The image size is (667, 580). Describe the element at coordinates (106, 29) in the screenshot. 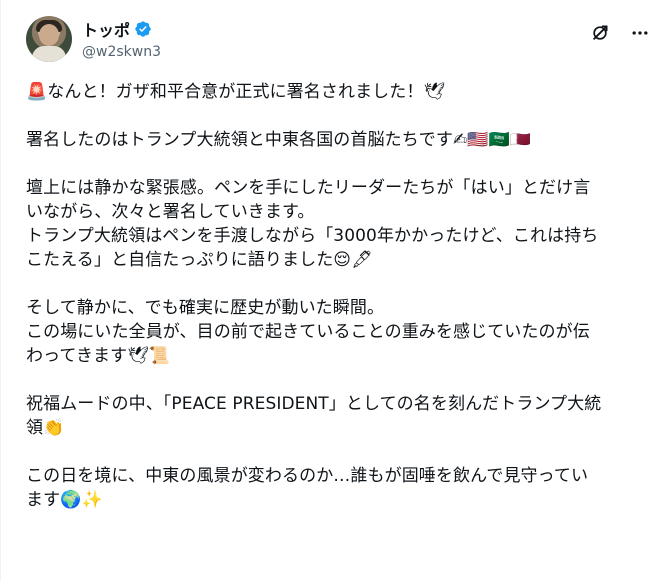

I see `display-name: トッポ` at that location.